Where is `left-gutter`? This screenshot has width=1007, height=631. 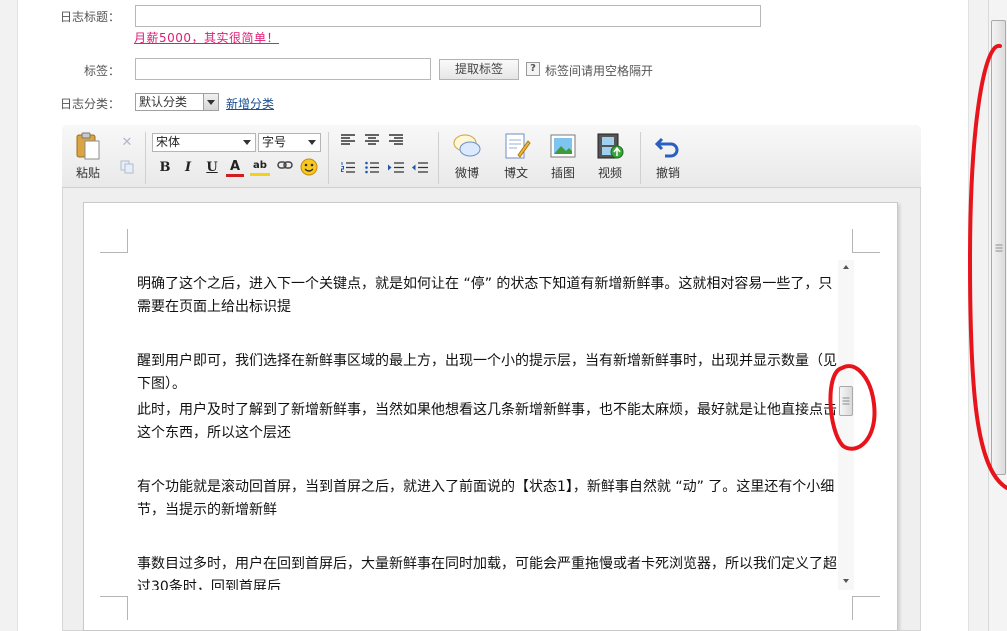 left-gutter is located at coordinates (9, 315).